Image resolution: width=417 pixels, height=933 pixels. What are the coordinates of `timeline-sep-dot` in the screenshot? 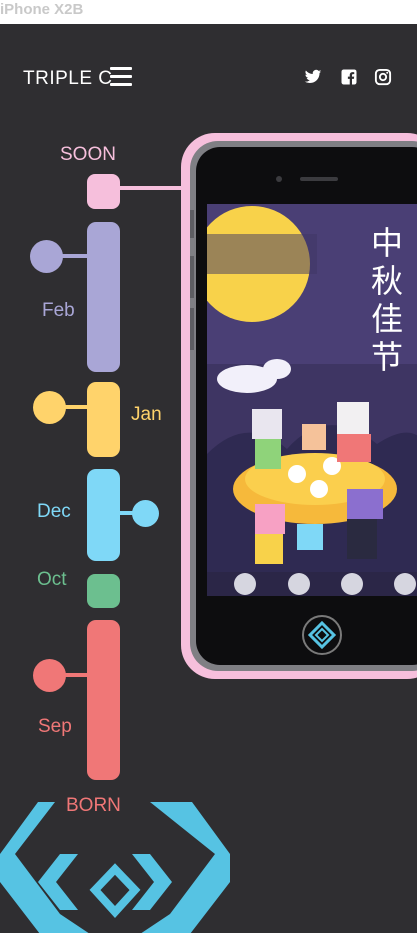 It's located at (49, 675).